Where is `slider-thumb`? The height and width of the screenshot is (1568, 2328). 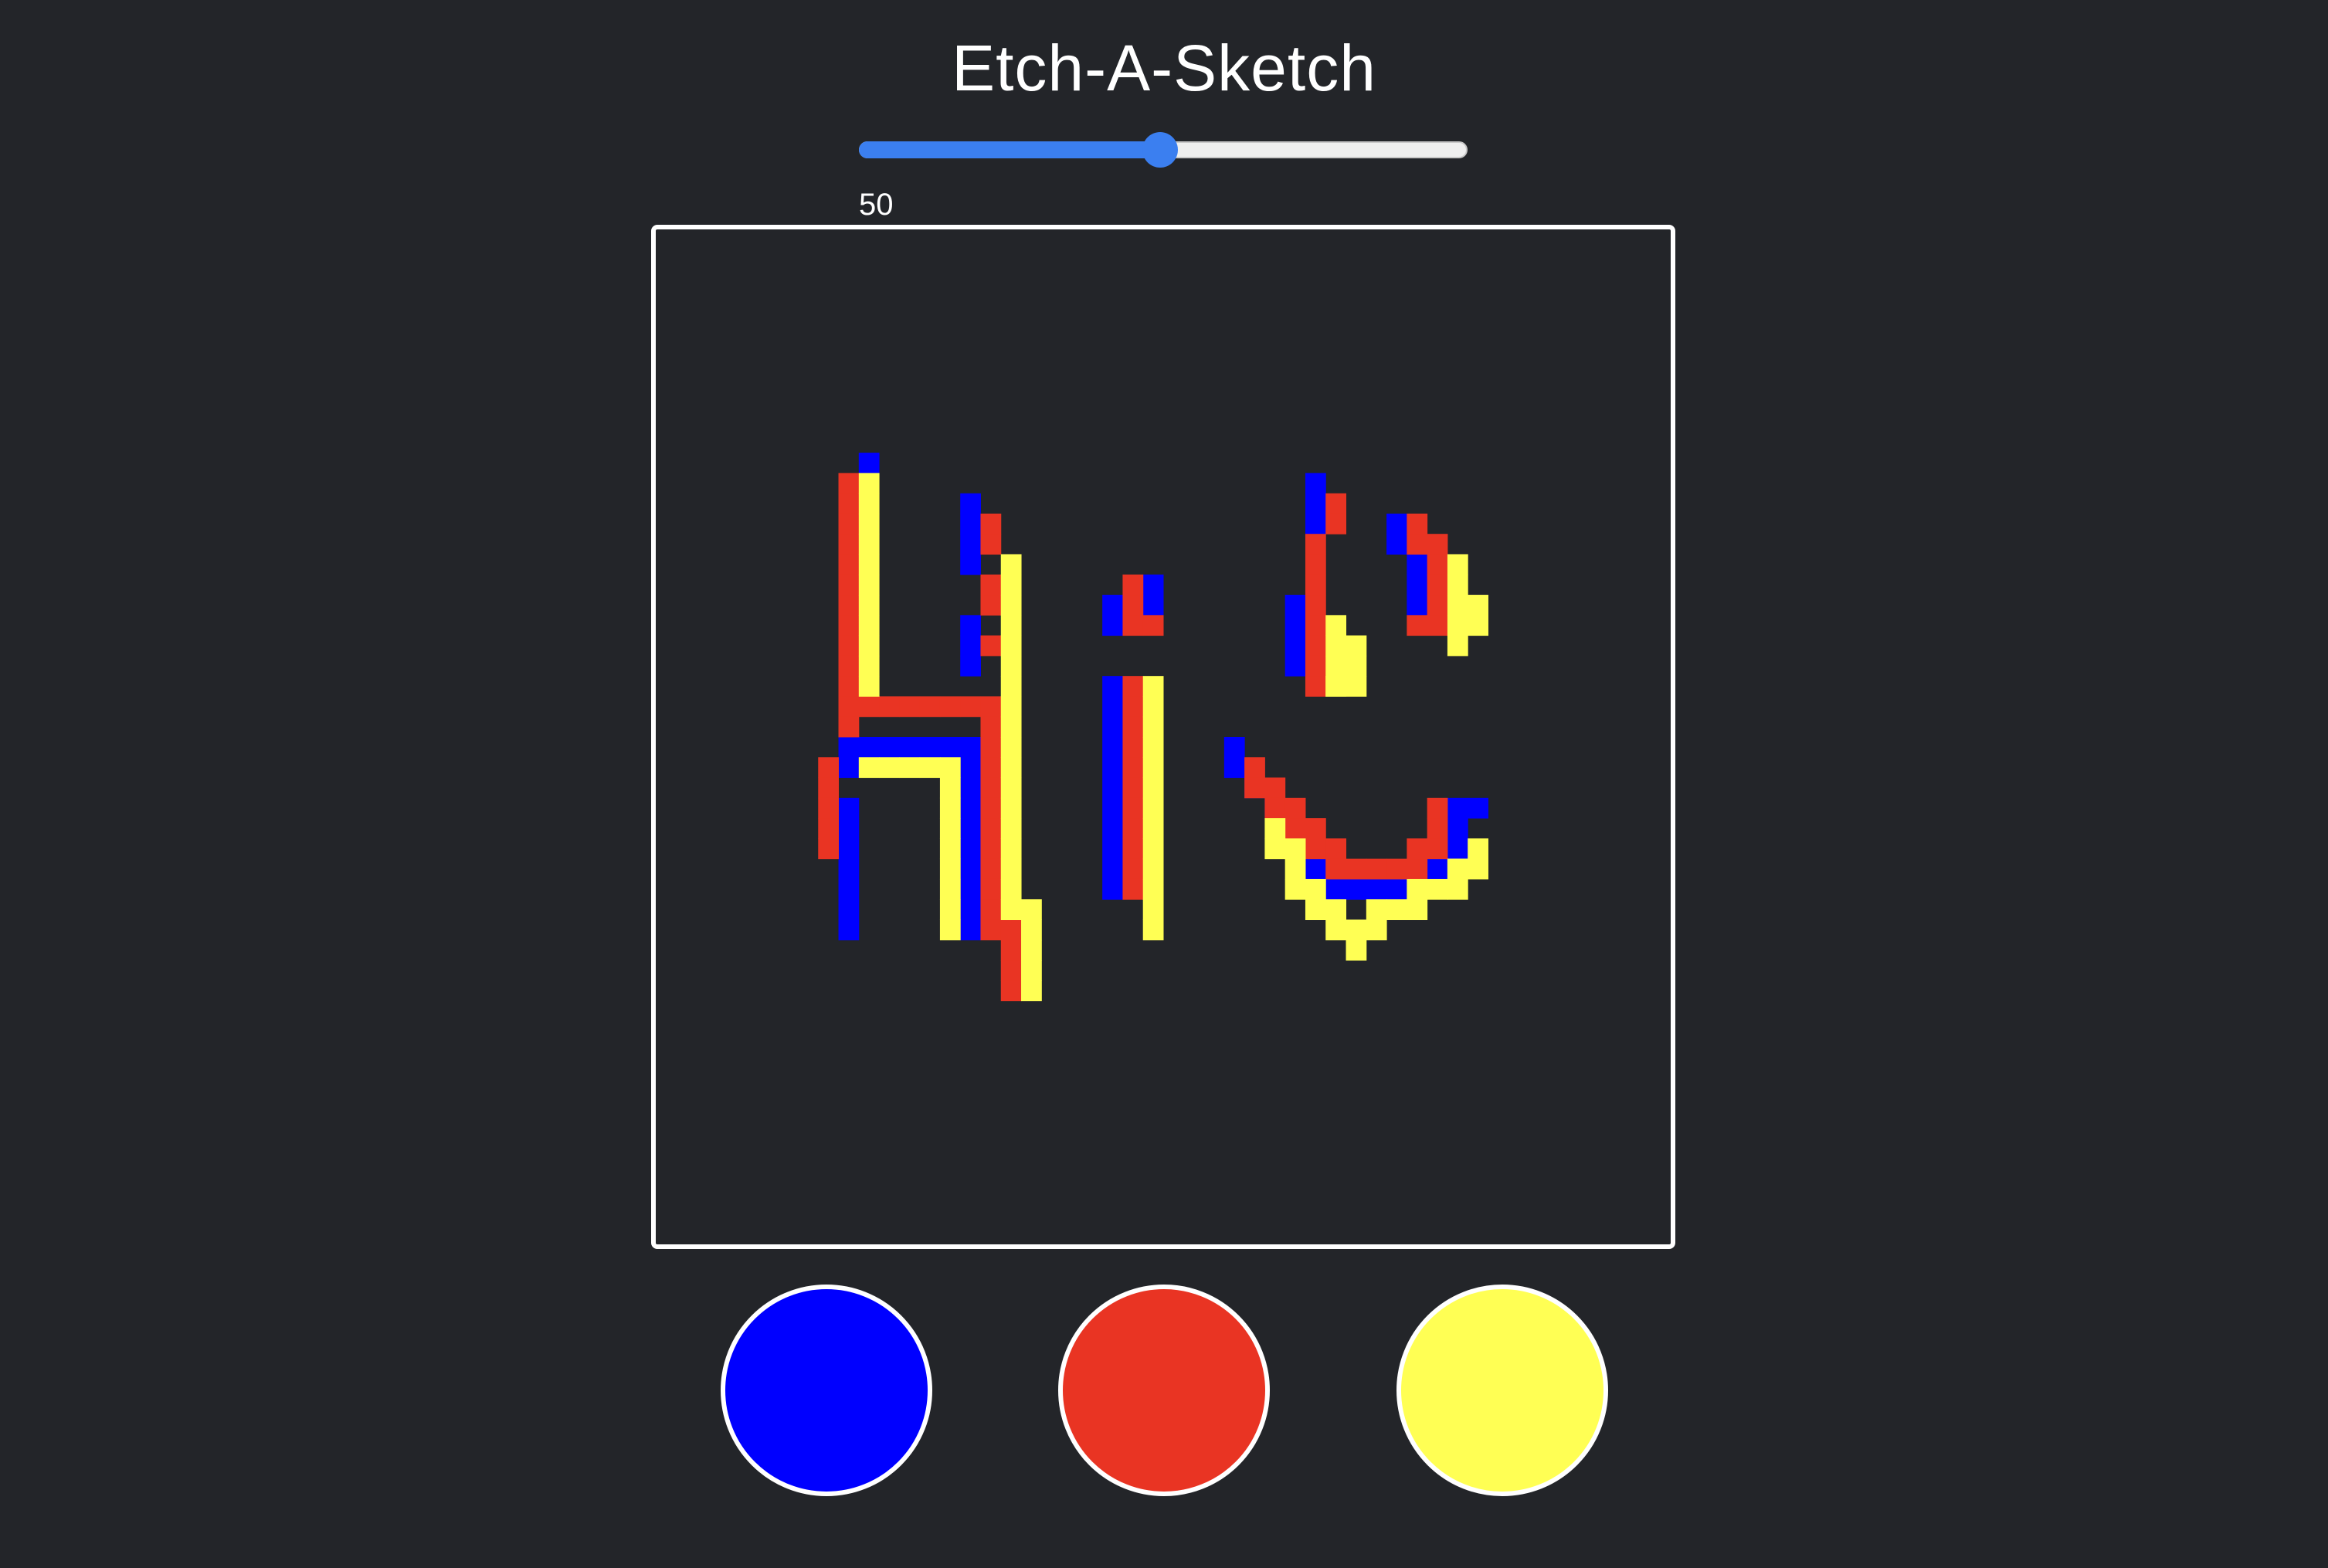 slider-thumb is located at coordinates (1160, 150).